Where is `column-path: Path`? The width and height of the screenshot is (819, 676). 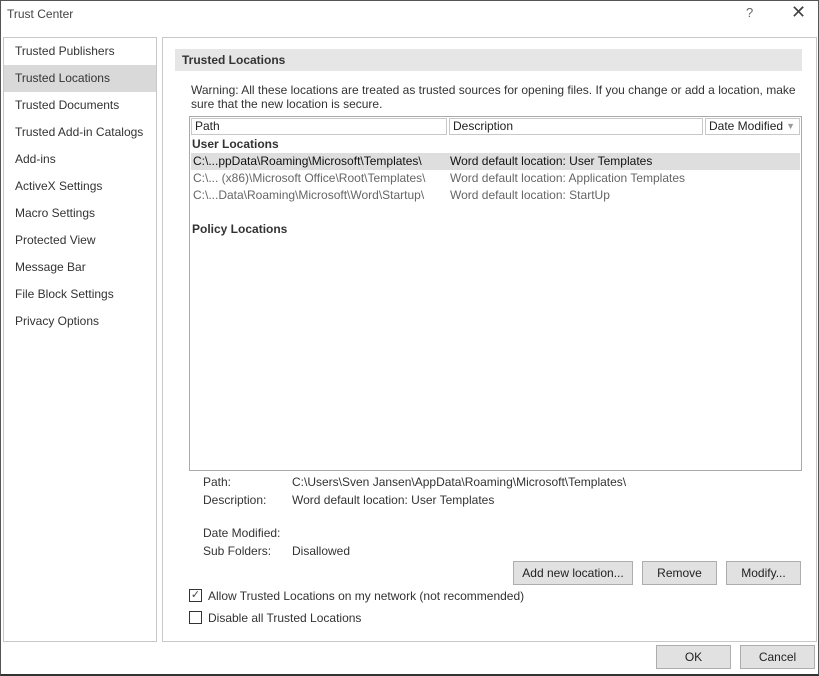 column-path: Path is located at coordinates (319, 126).